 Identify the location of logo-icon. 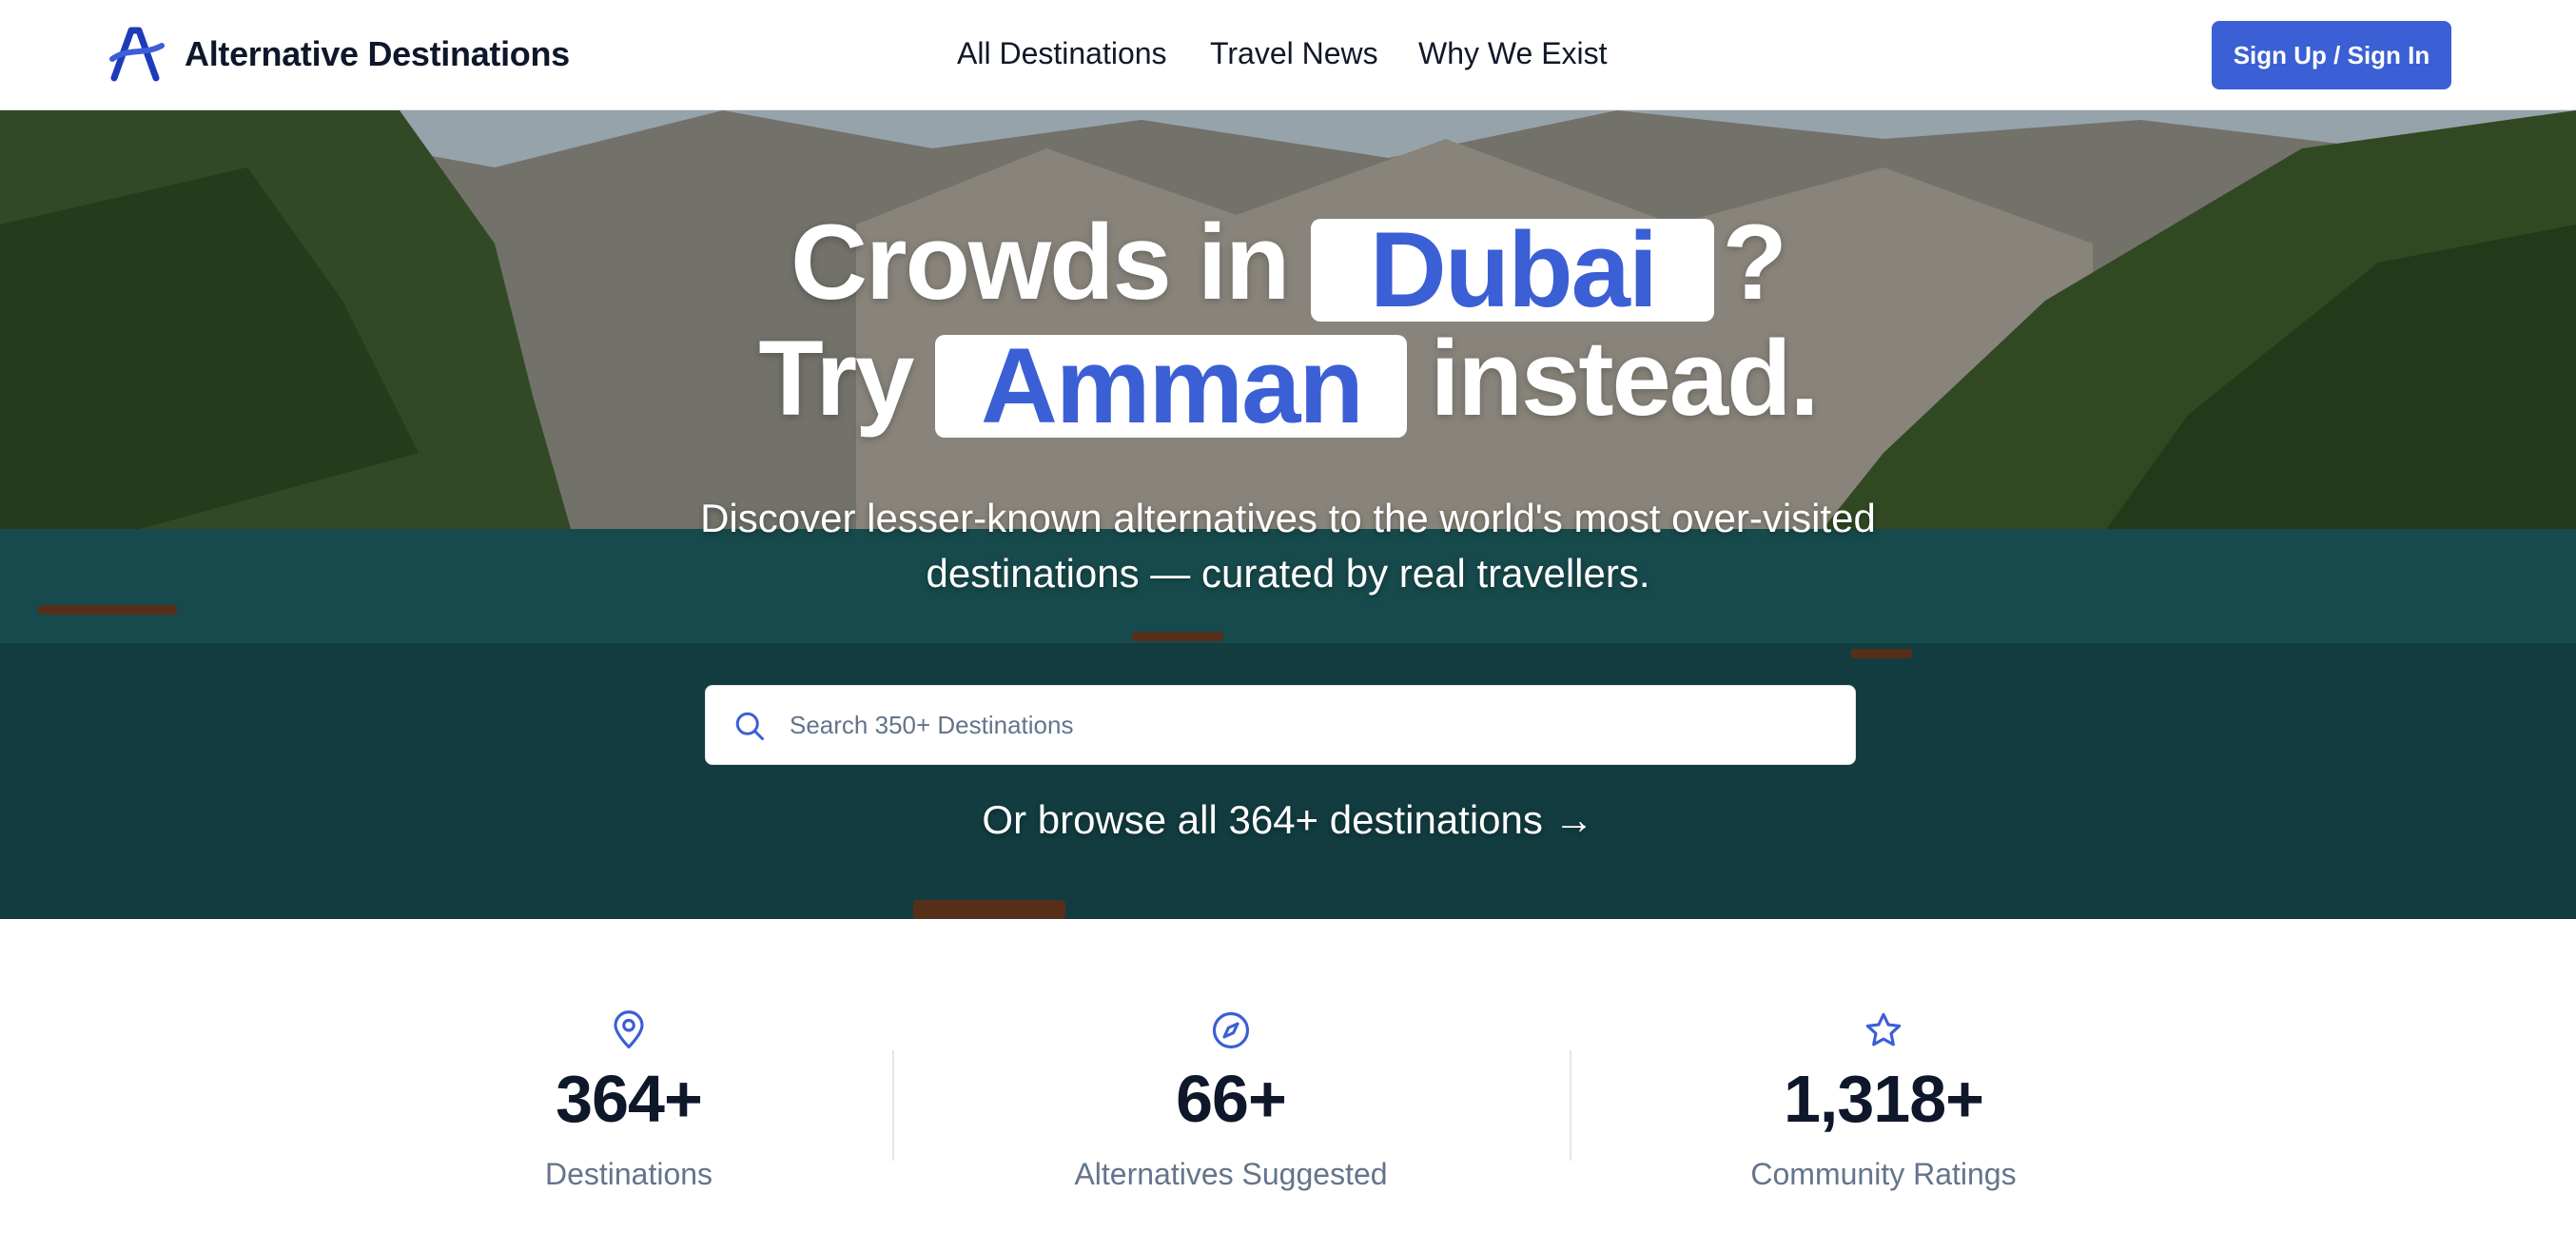
(137, 54).